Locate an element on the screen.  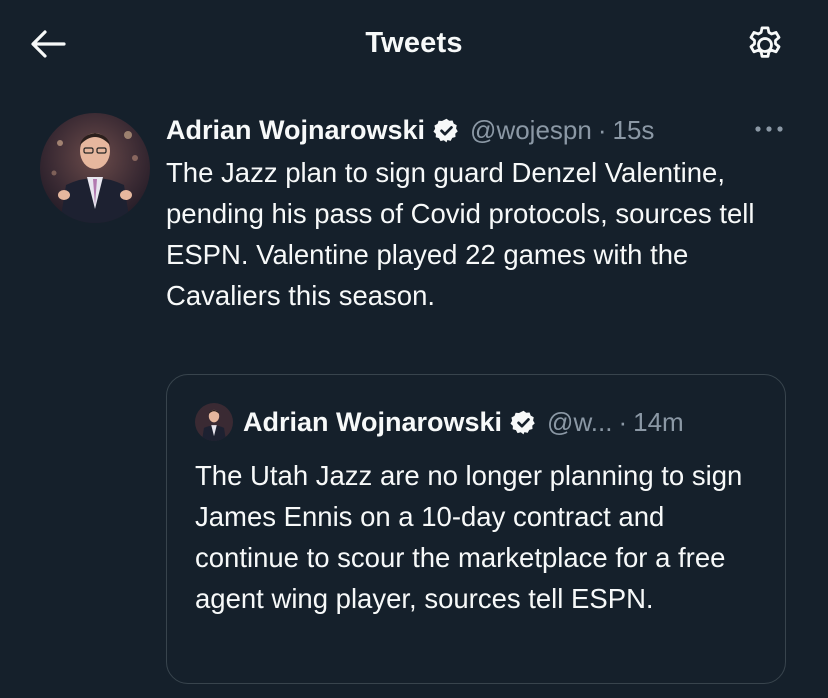
avatar-photo is located at coordinates (95, 168).